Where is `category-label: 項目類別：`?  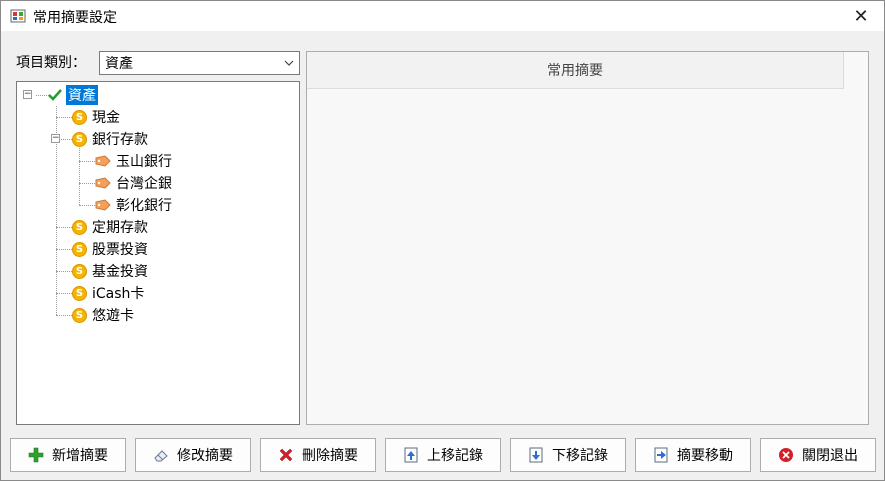
category-label: 項目類別： is located at coordinates (51, 63).